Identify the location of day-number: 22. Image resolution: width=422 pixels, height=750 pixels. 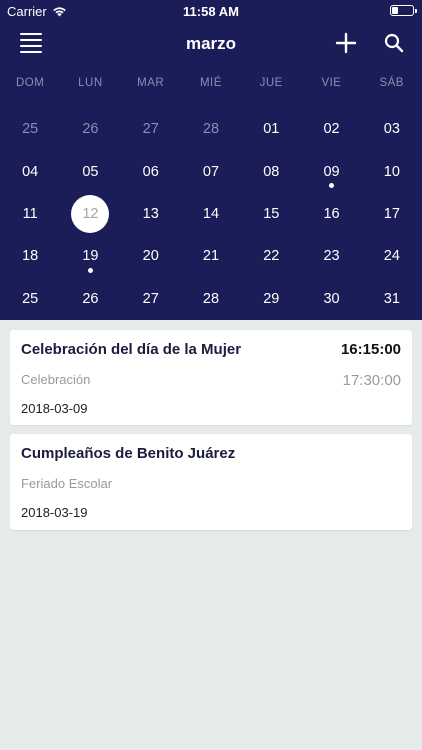
(271, 256).